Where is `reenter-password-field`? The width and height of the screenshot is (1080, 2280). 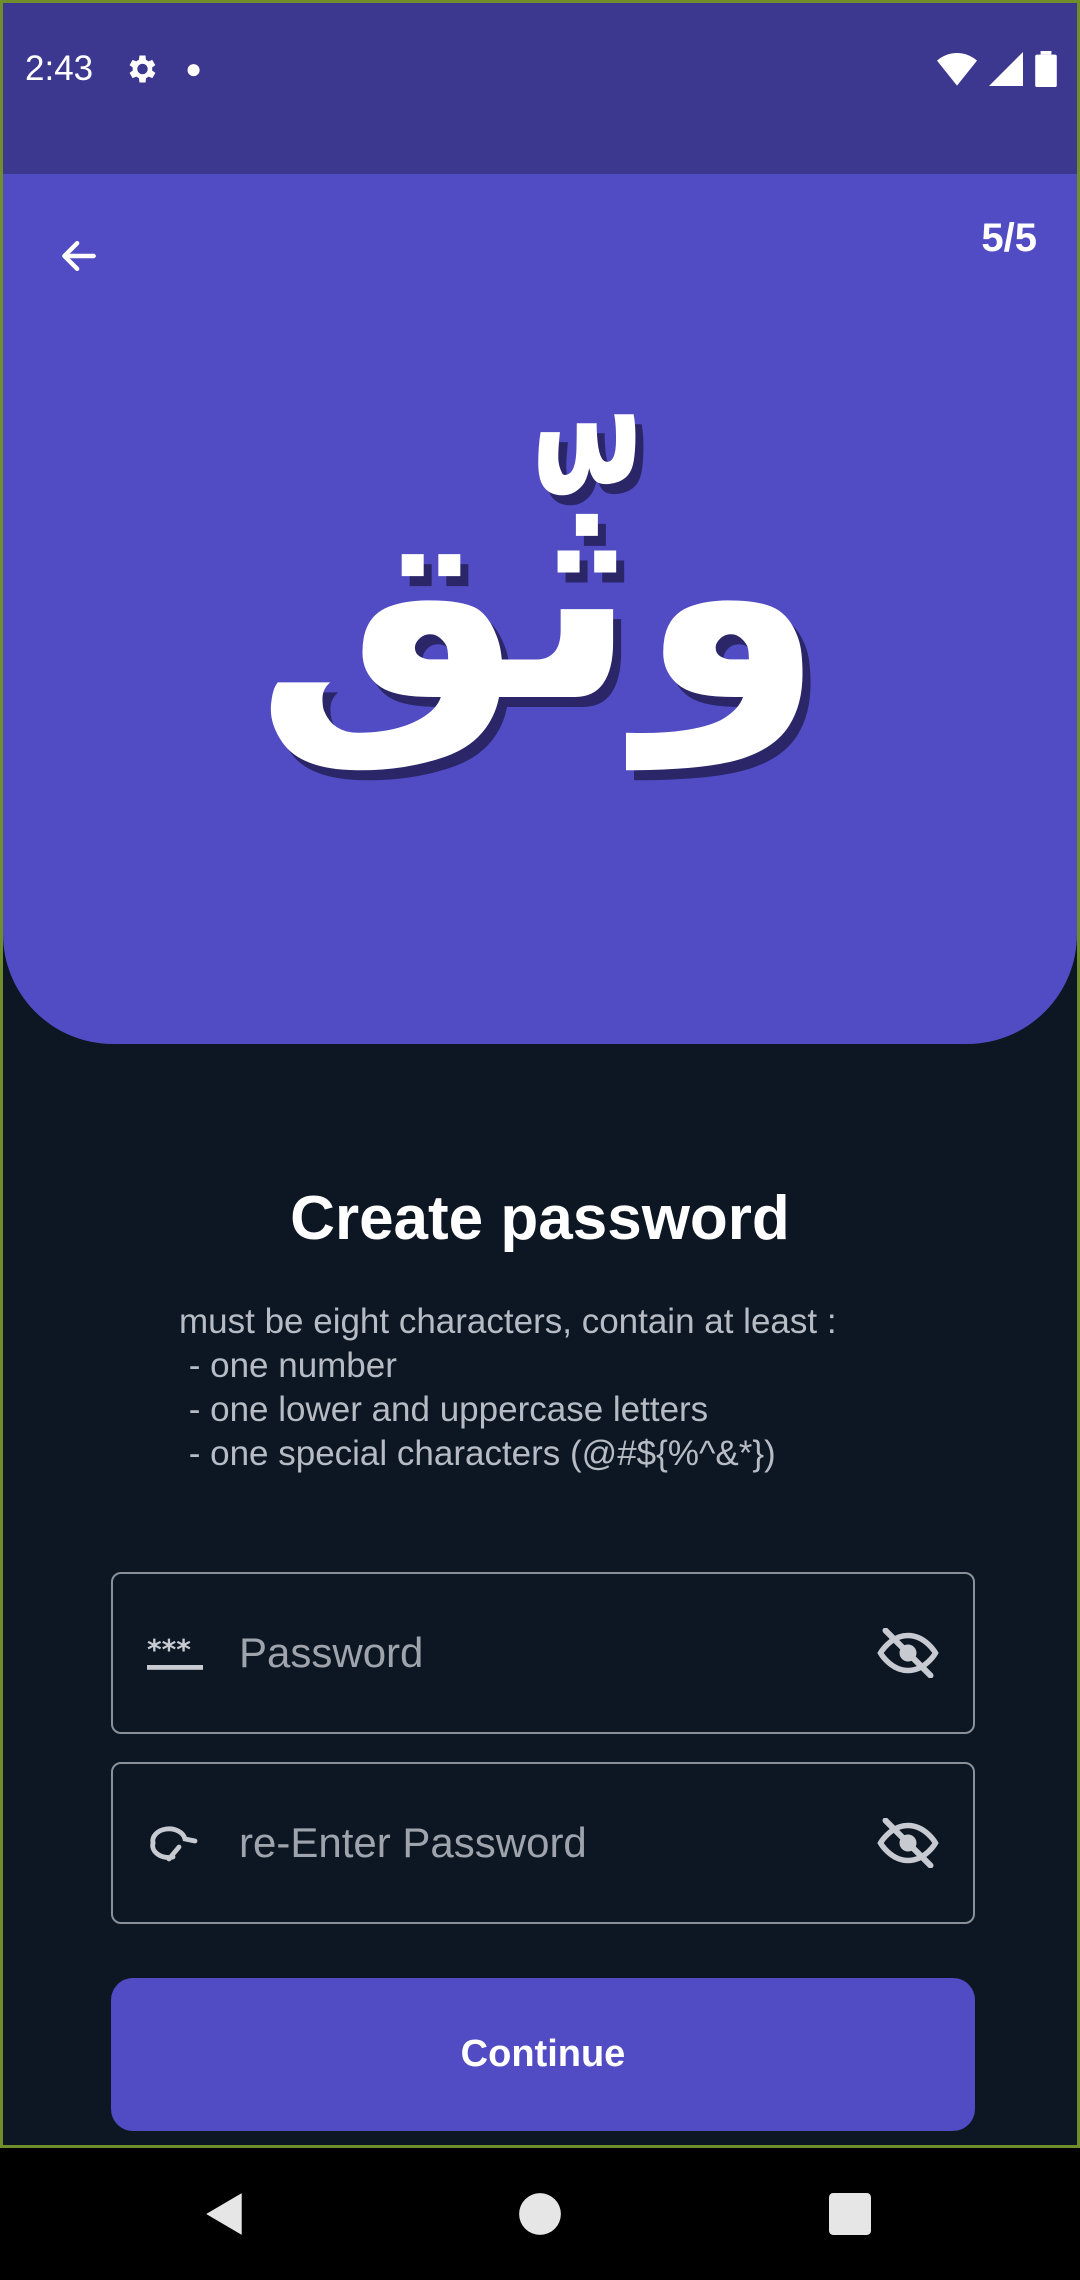
reenter-password-field is located at coordinates (543, 1843).